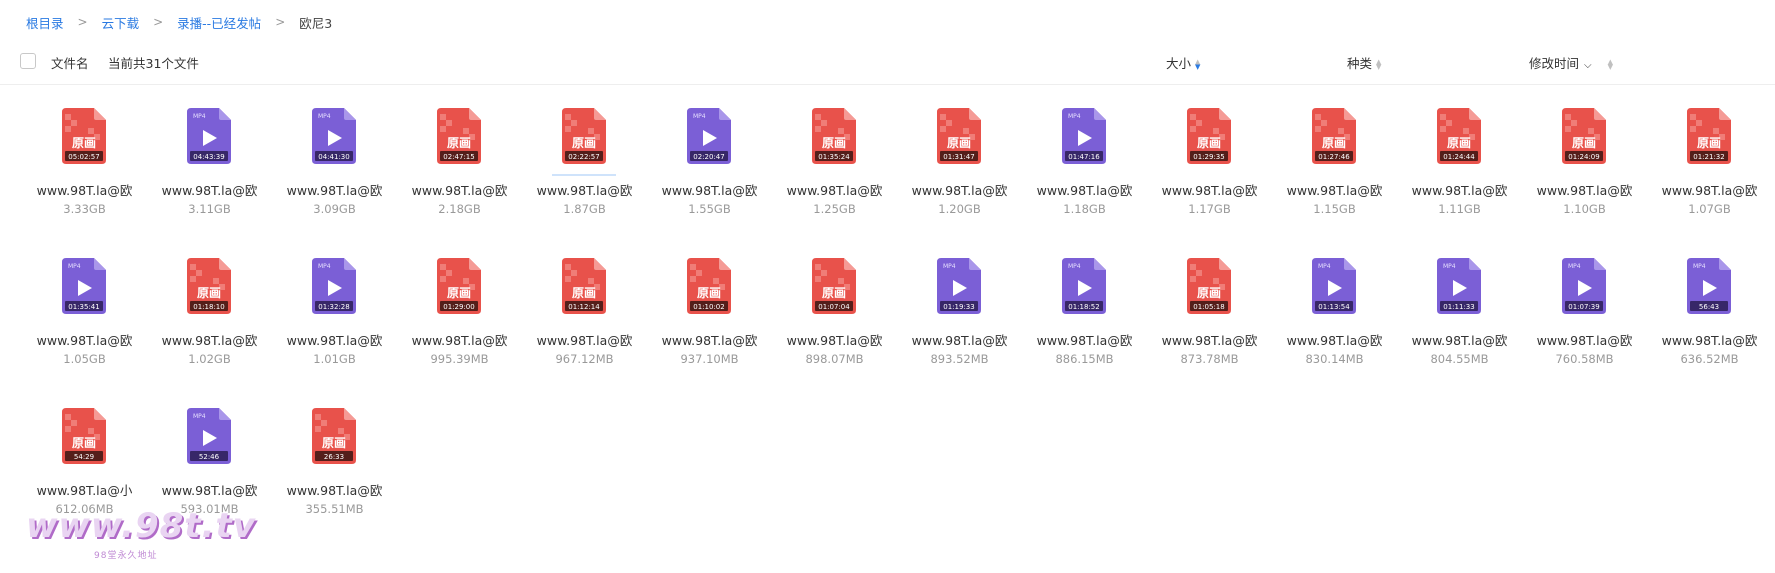  I want to click on duration-label: 01:24:44, so click(1459, 157).